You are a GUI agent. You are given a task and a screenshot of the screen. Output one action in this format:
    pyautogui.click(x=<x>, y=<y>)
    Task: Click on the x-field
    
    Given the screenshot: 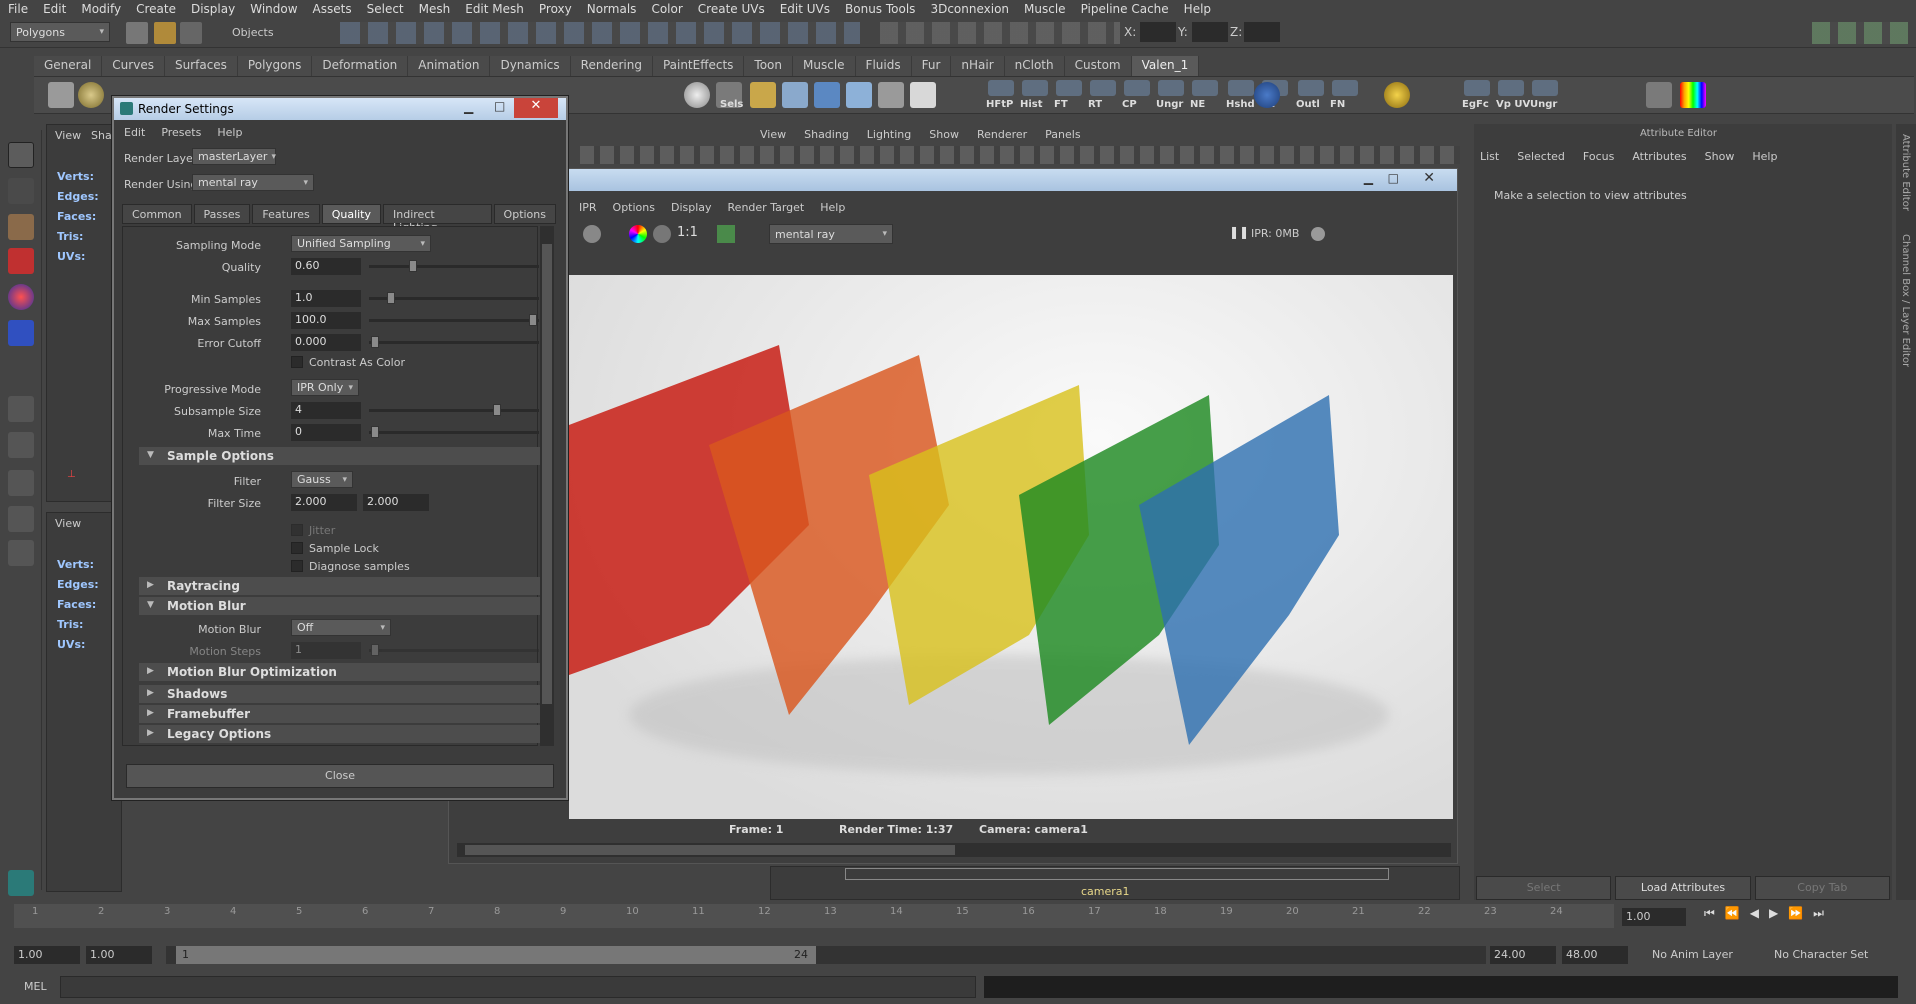 What is the action you would take?
    pyautogui.click(x=1158, y=32)
    